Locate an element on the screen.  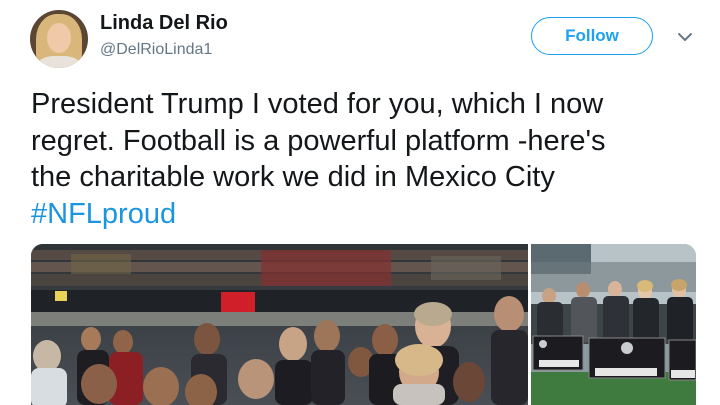
chevron-down-icon is located at coordinates (685, 37).